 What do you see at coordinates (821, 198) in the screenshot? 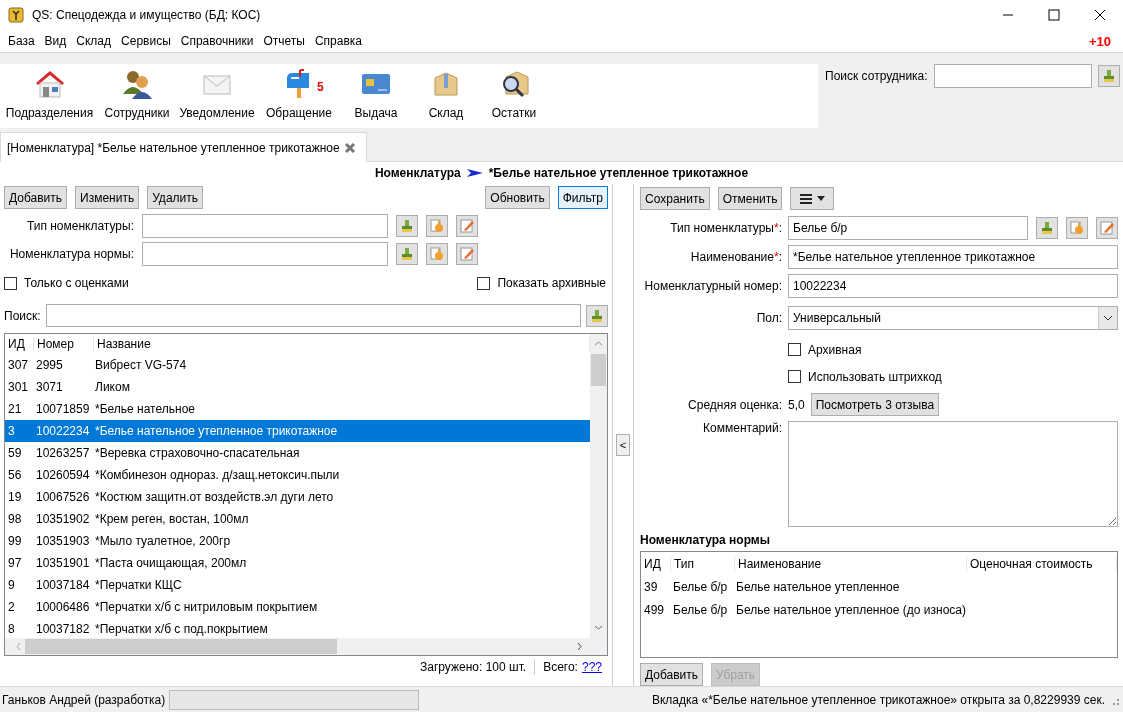
I see `caret-icon` at bounding box center [821, 198].